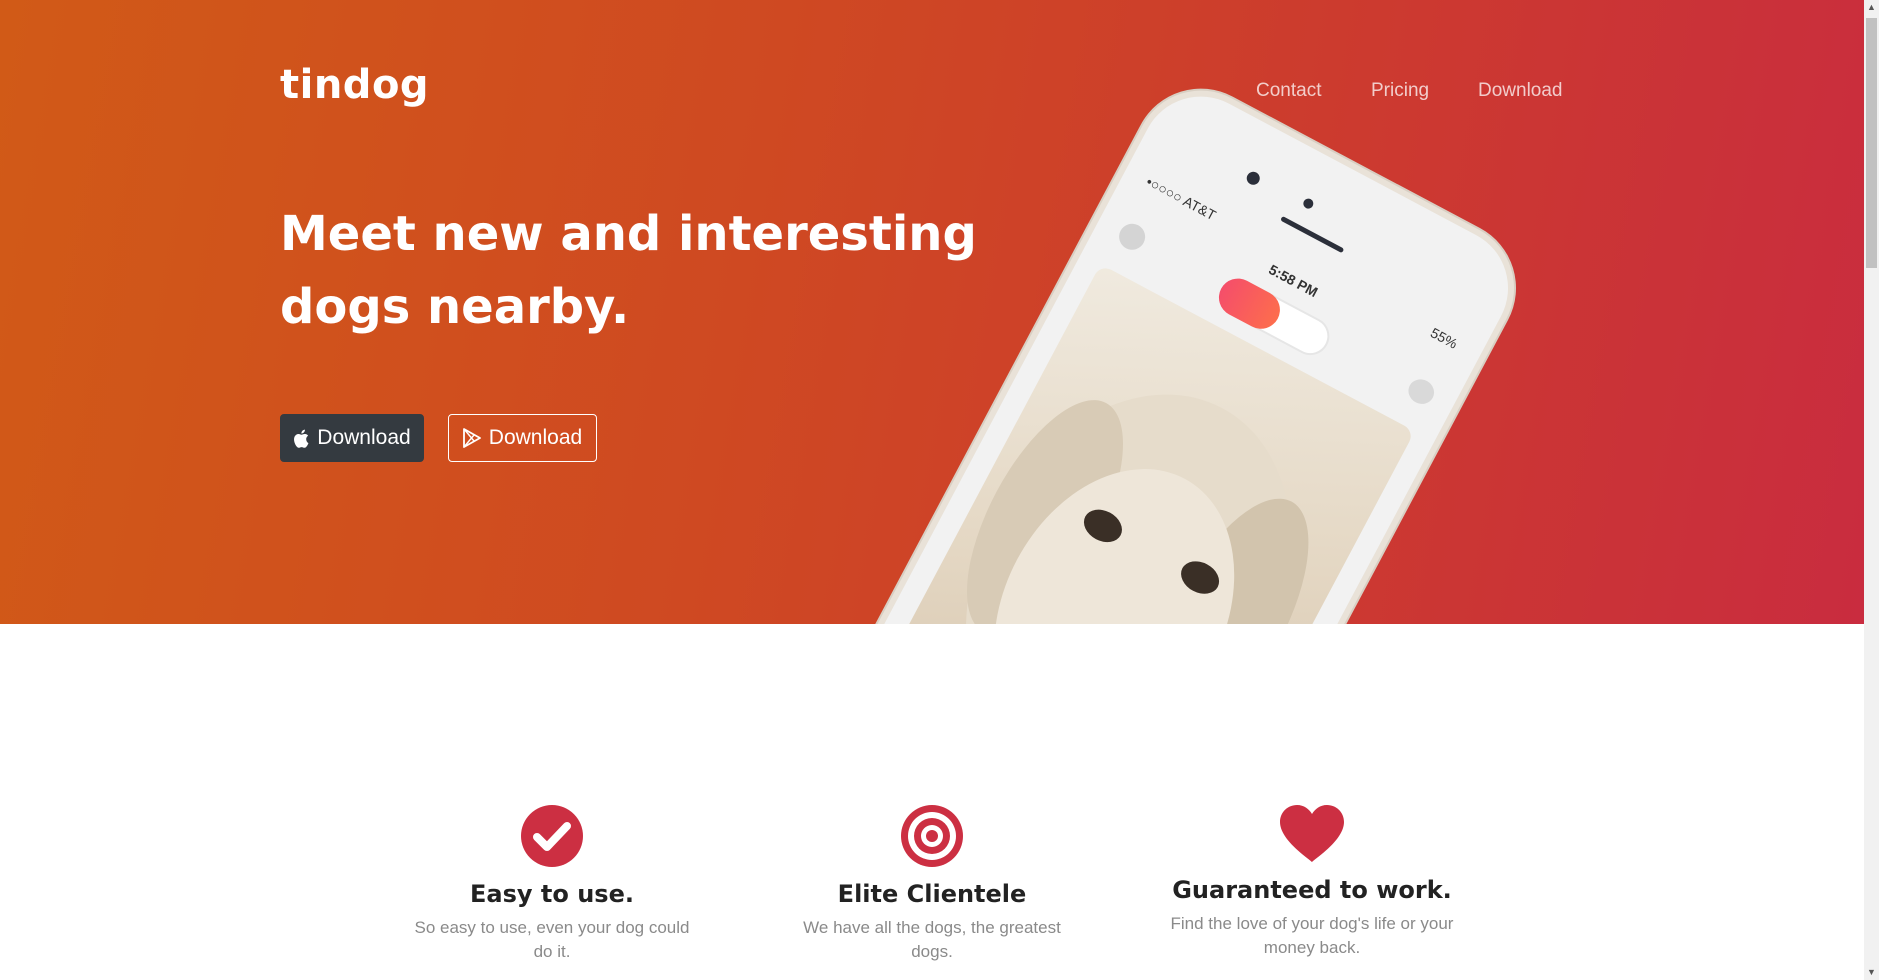 This screenshot has height=980, width=1879. What do you see at coordinates (301, 438) in the screenshot?
I see `apple-icon` at bounding box center [301, 438].